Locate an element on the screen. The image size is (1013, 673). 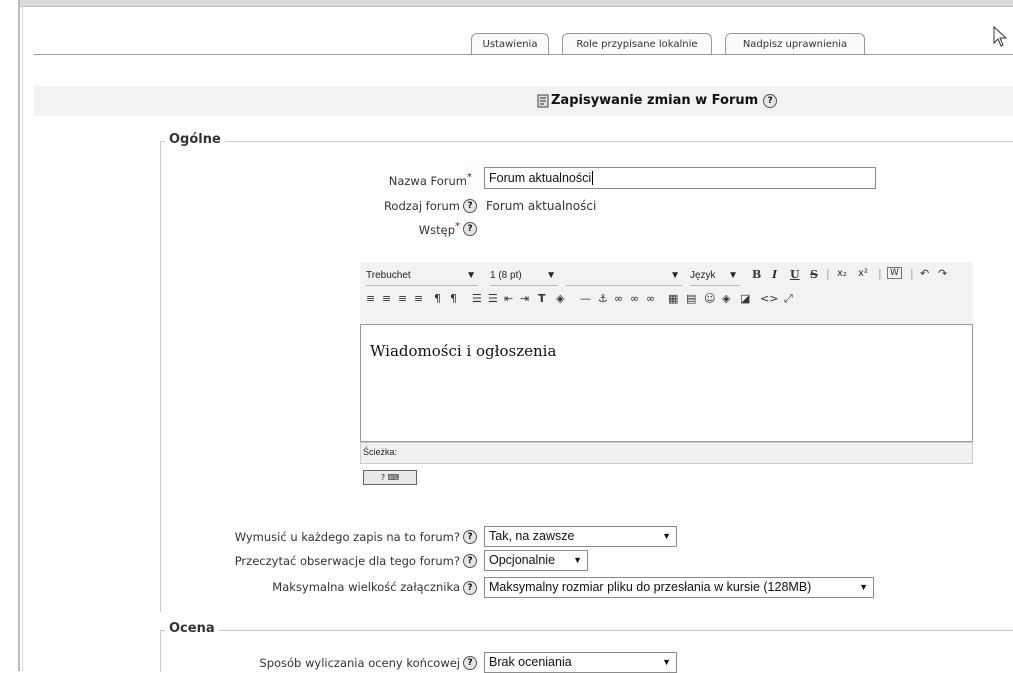
page-title: Zapisywanie zmian w Forum ? is located at coordinates (657, 100).